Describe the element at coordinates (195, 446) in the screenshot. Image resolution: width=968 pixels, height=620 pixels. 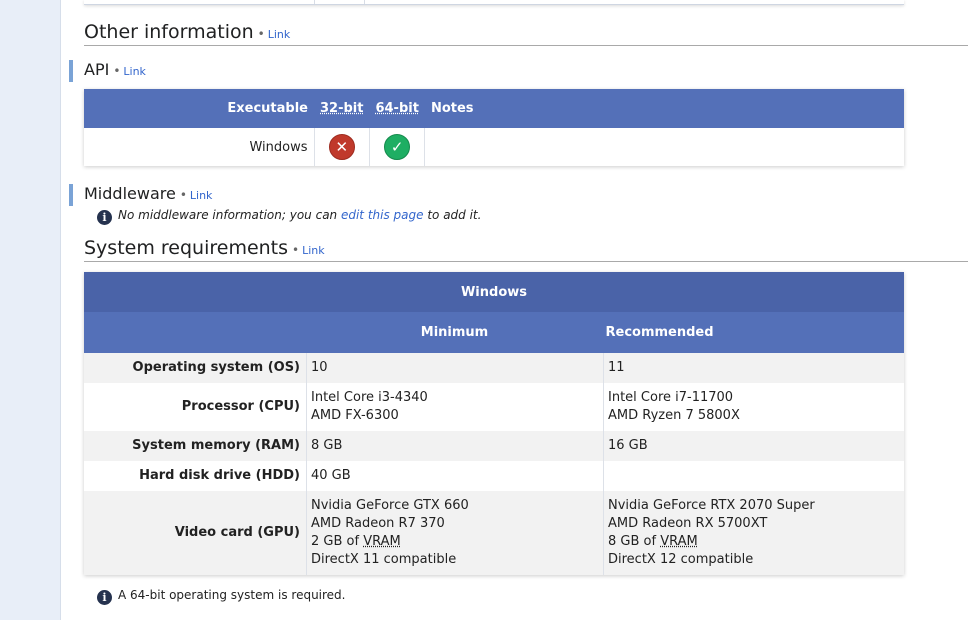
I see `row-label: System memory (RAM)` at that location.